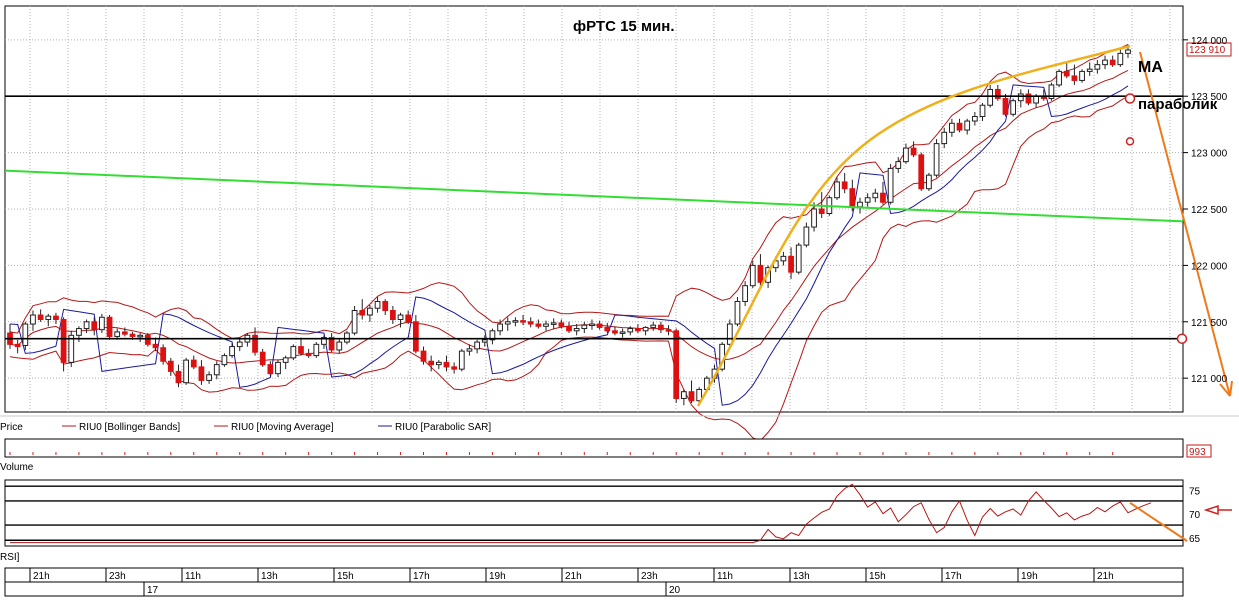 This screenshot has height=605, width=1239. What do you see at coordinates (1197, 452) in the screenshot?
I see `volume-value: 993` at bounding box center [1197, 452].